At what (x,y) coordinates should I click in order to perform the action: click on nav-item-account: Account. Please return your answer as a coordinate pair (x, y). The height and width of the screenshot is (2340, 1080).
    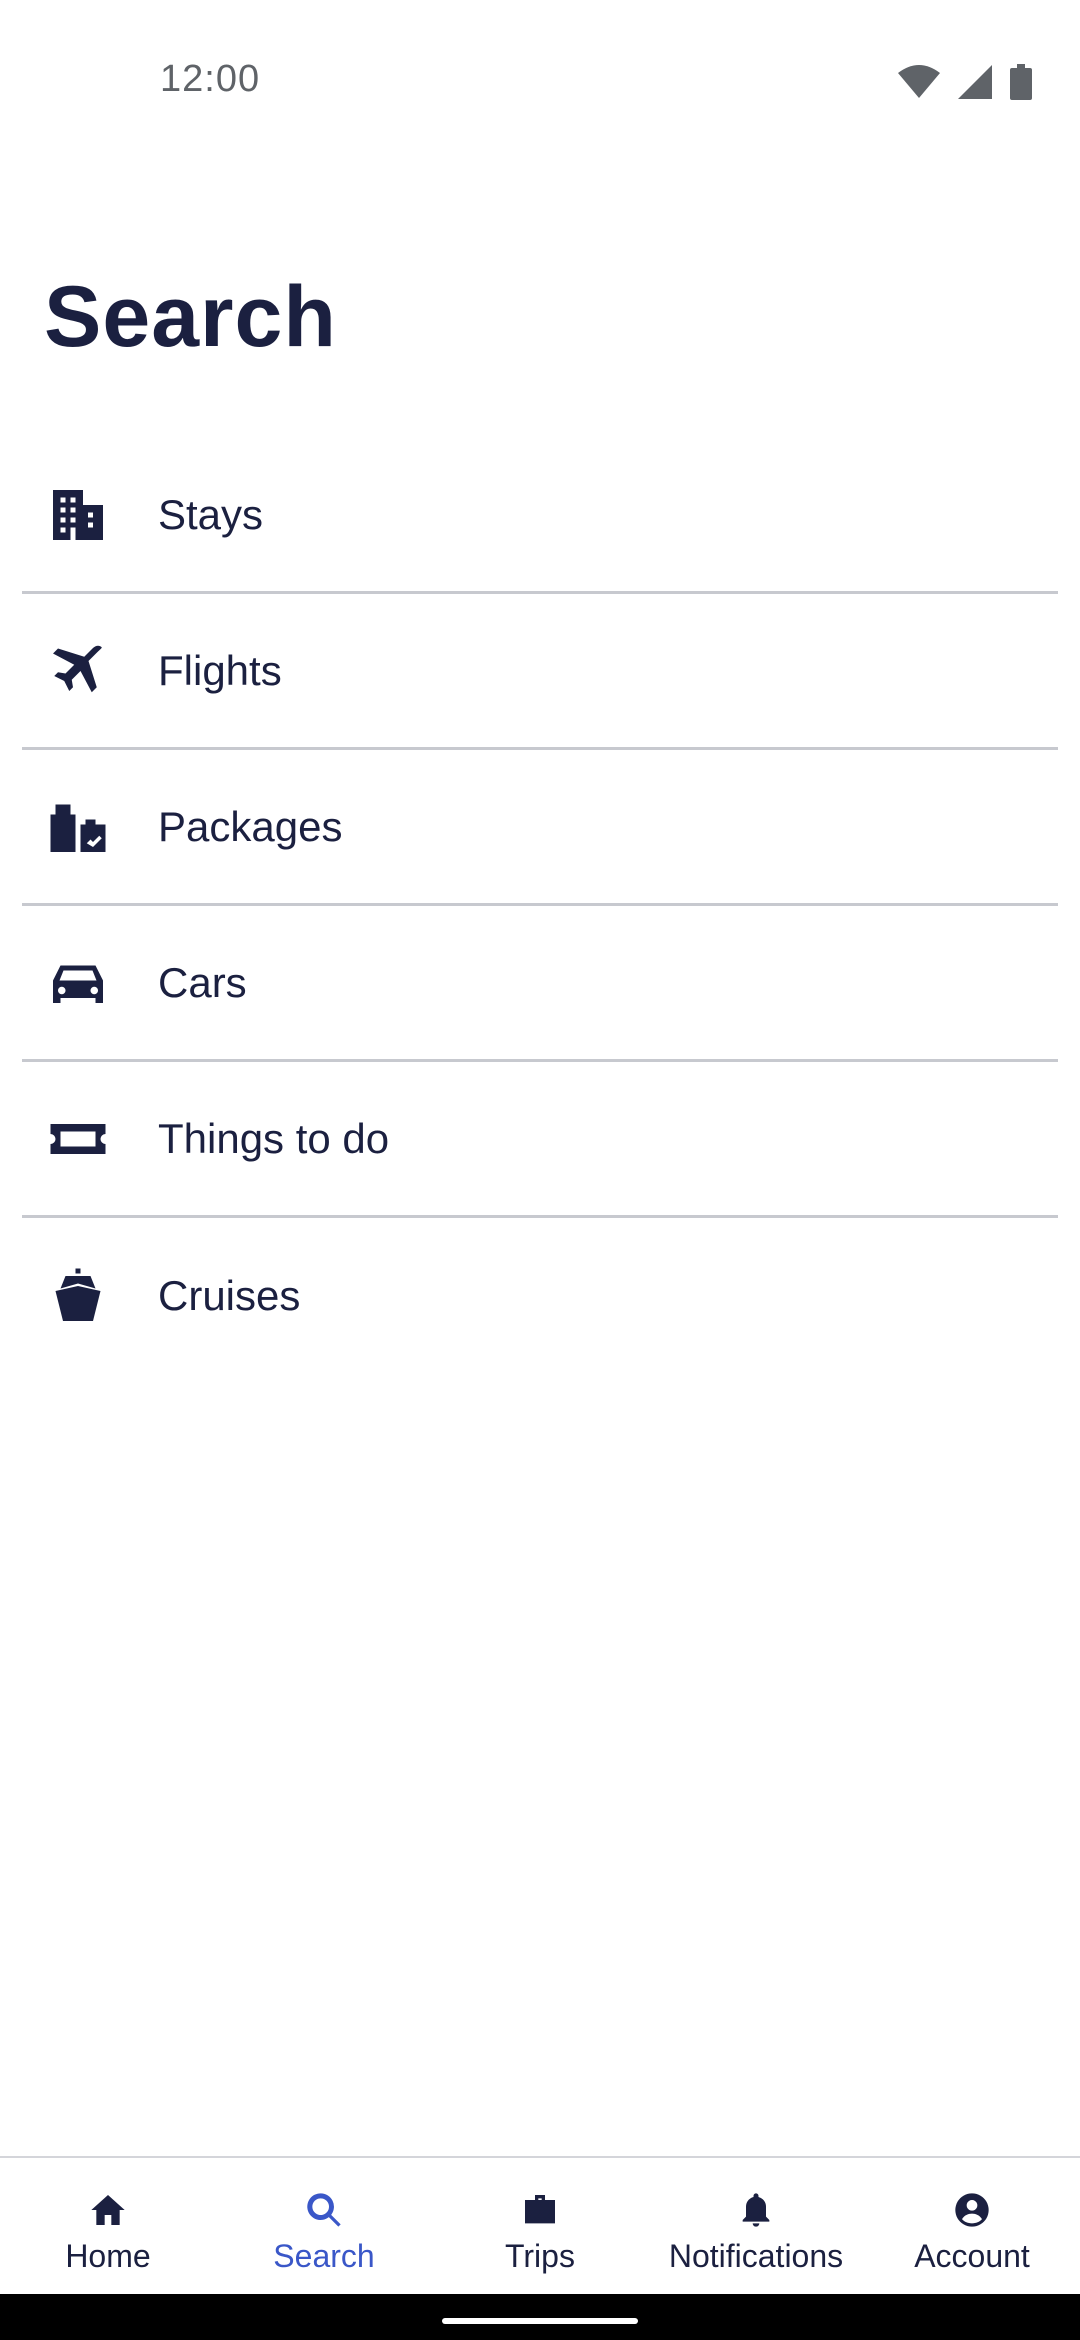
    Looking at the image, I should click on (972, 2227).